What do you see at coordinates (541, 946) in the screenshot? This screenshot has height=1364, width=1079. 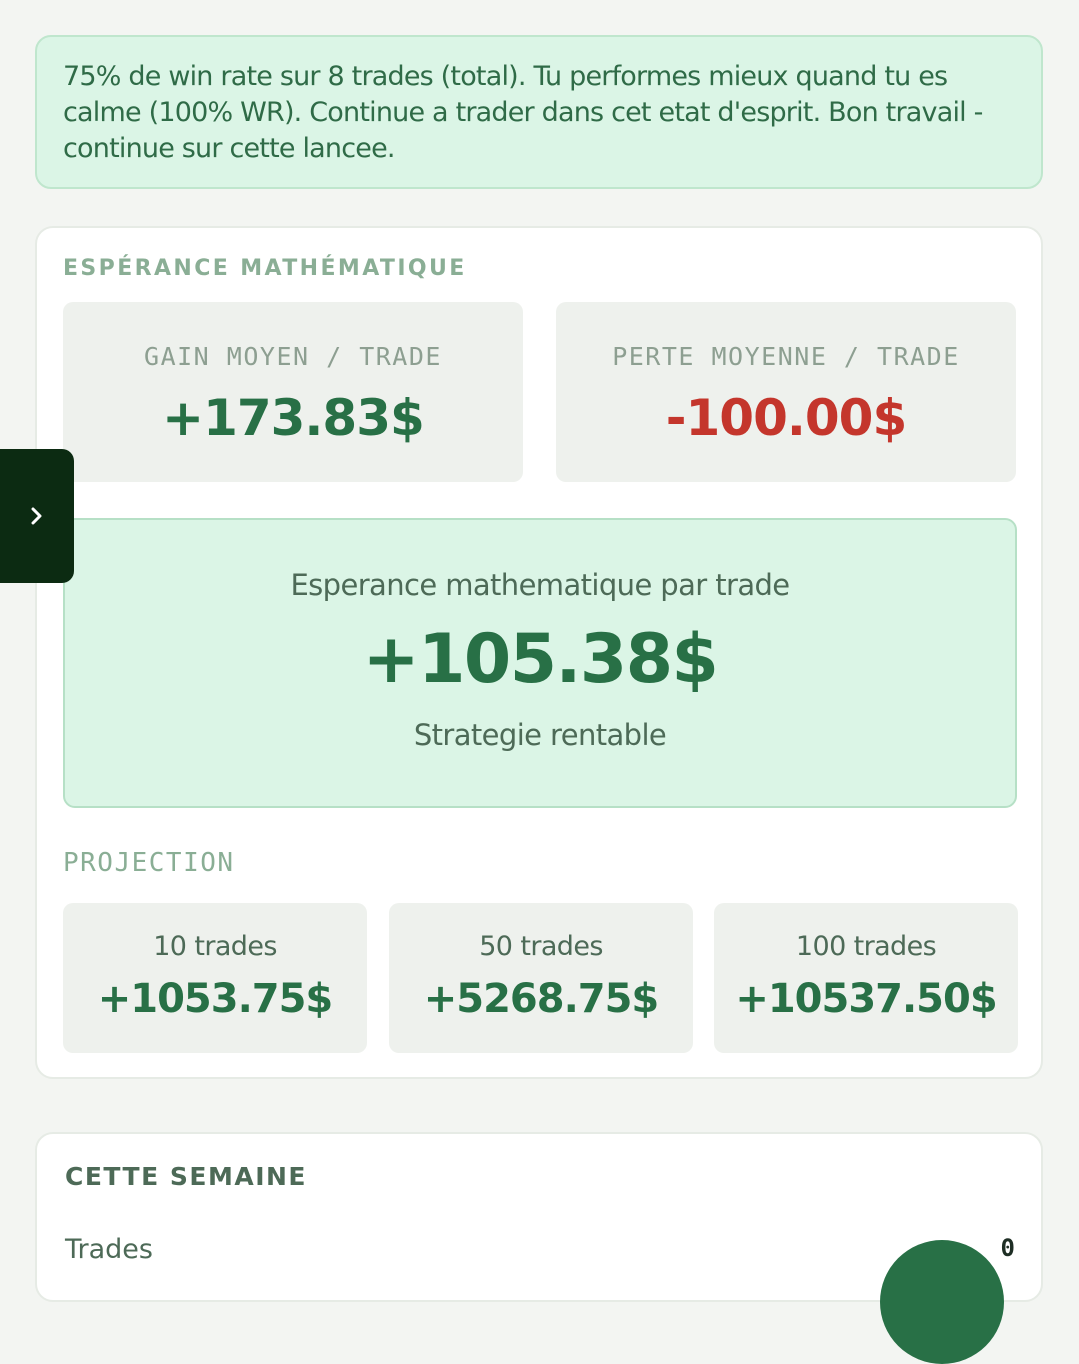 I see `projection-item-label: 50 trades` at bounding box center [541, 946].